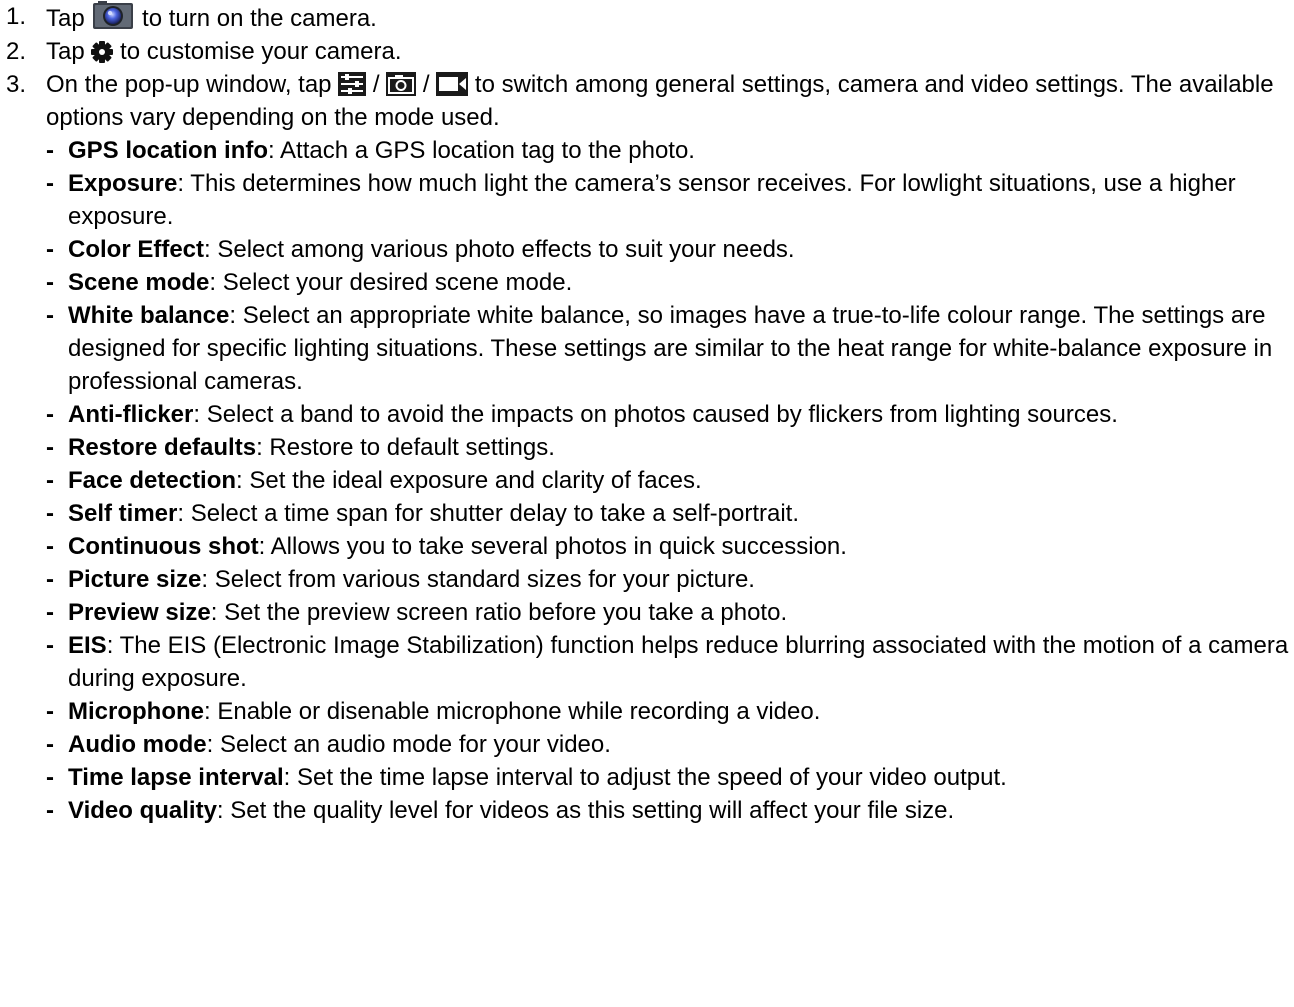 Image resolution: width=1294 pixels, height=1007 pixels. What do you see at coordinates (162, 447) in the screenshot?
I see `setting-term: Restore defaults` at bounding box center [162, 447].